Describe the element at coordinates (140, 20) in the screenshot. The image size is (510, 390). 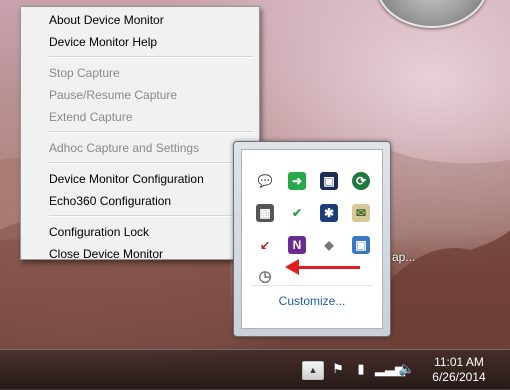
I see `menu-item-about-device-monitor: About Device Monitor` at that location.